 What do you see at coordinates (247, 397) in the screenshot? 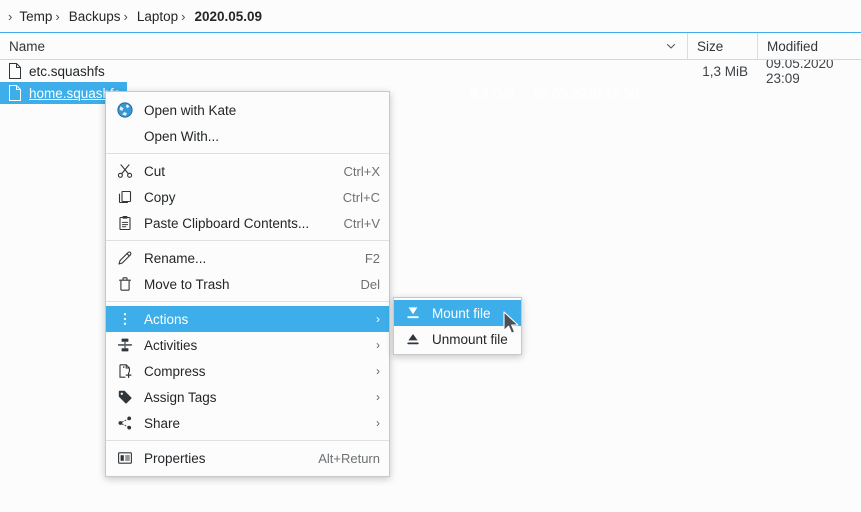
I see `menu-item-assign-tags: Assign Tags ›` at bounding box center [247, 397].